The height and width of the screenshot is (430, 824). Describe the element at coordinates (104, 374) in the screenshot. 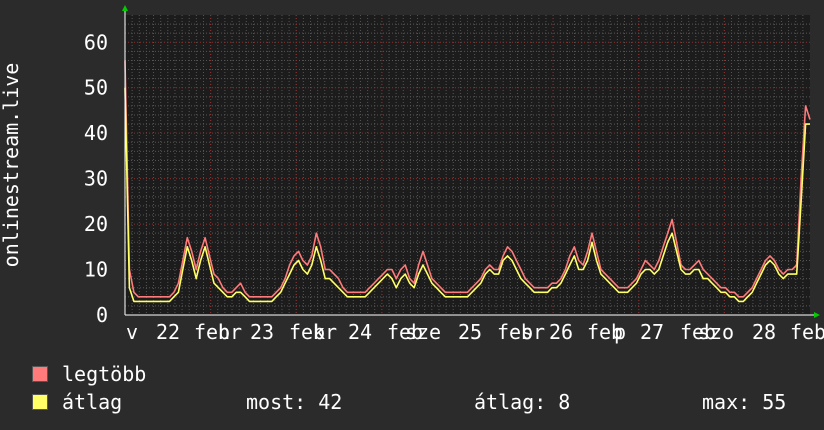

I see `legend-label-legtobb: legtöbb` at that location.